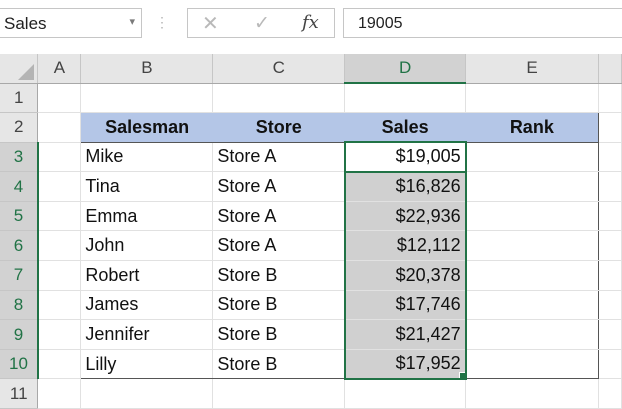 The width and height of the screenshot is (622, 409). What do you see at coordinates (19, 334) in the screenshot?
I see `row-header-9: 9` at bounding box center [19, 334].